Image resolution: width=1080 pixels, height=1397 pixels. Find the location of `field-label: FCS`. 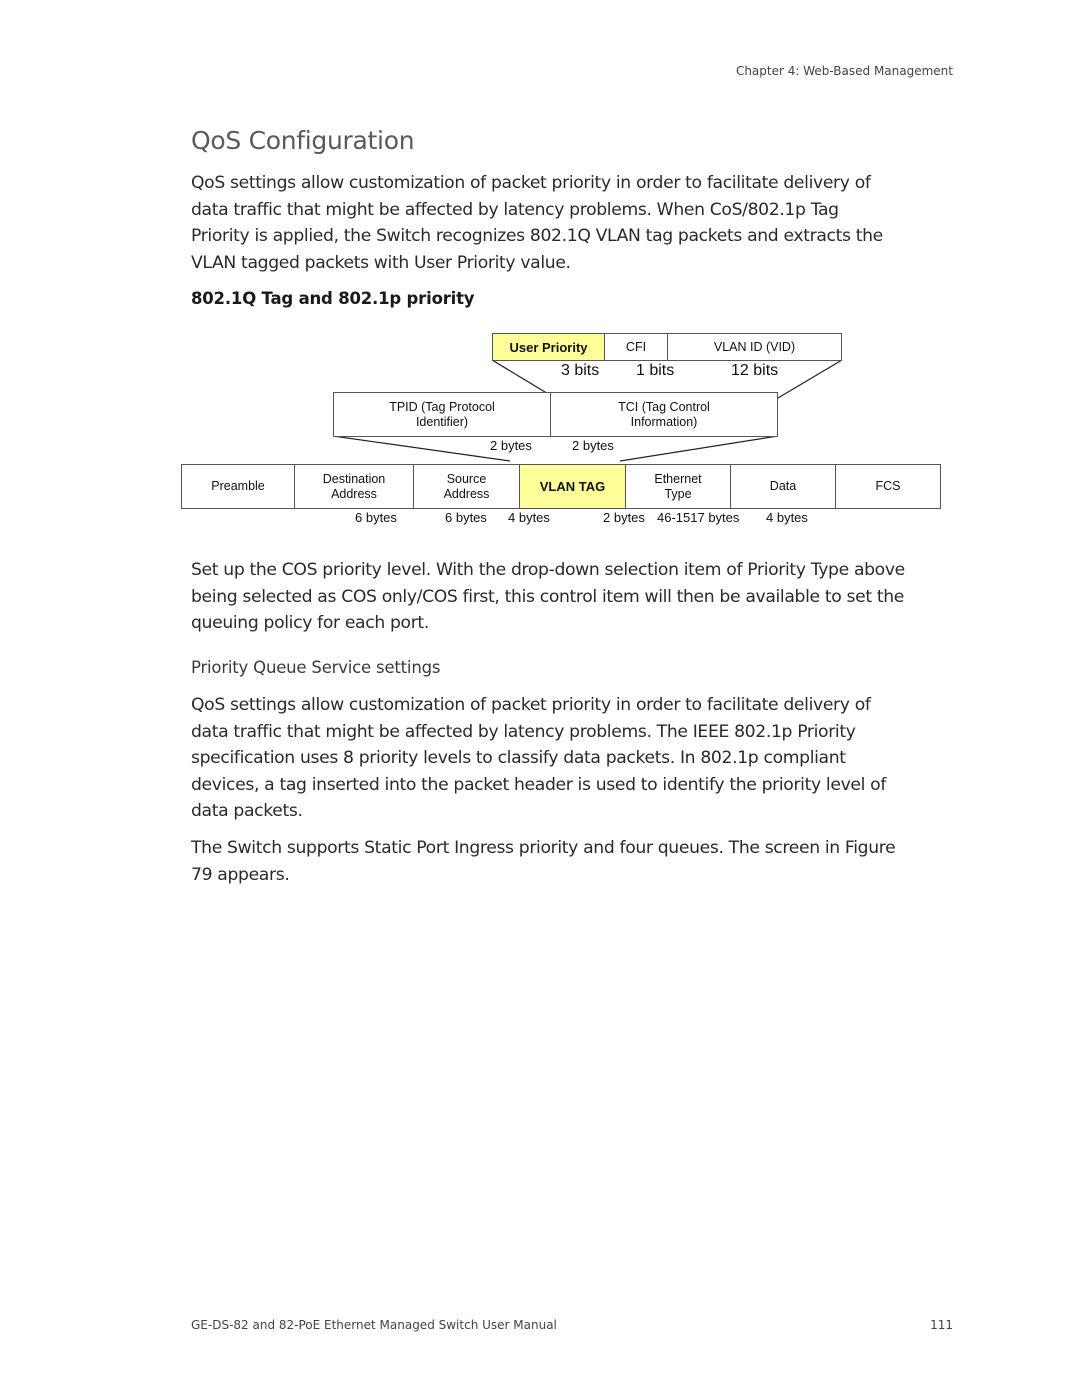

field-label: FCS is located at coordinates (888, 486).